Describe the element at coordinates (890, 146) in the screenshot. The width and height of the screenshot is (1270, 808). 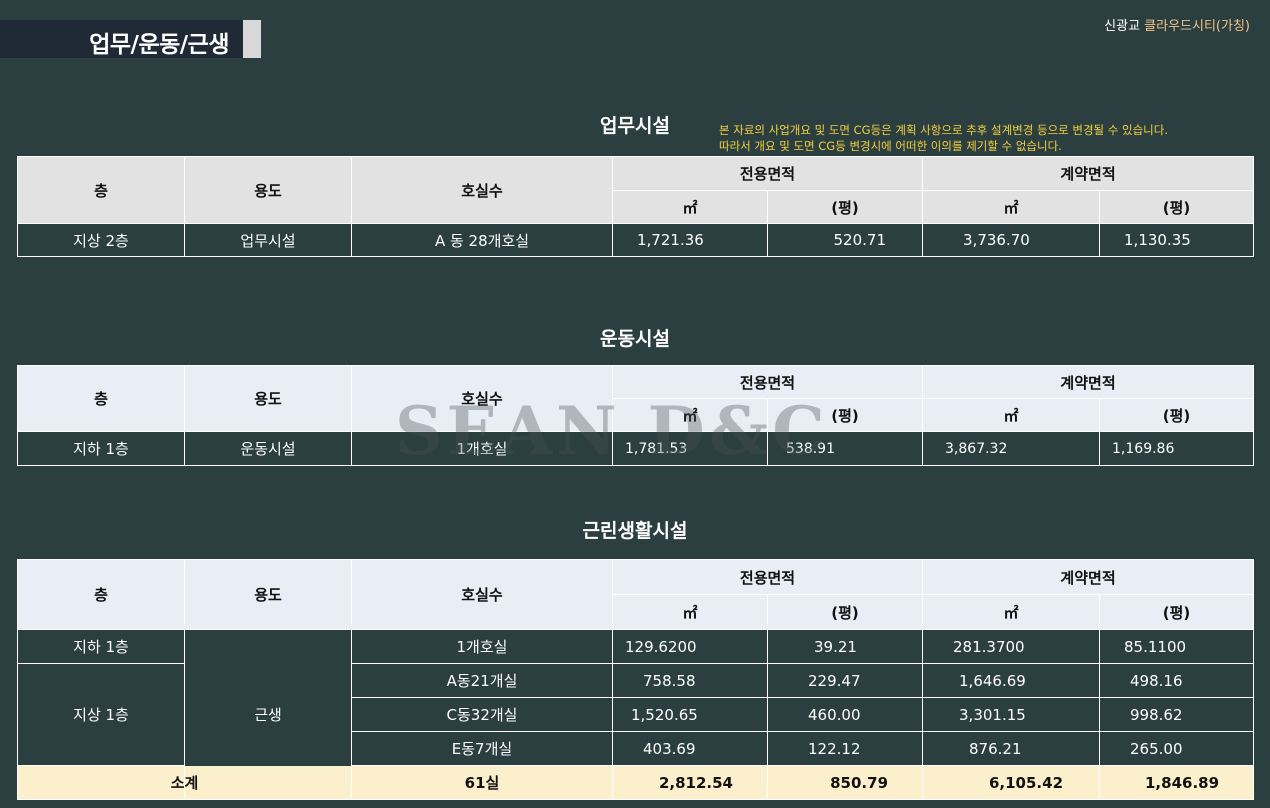
I see `disclaimer-line-2: 따라서 개요 및 도면 CG등 변경시에 어떠한 이의를 제기할 수 없습니다.` at that location.